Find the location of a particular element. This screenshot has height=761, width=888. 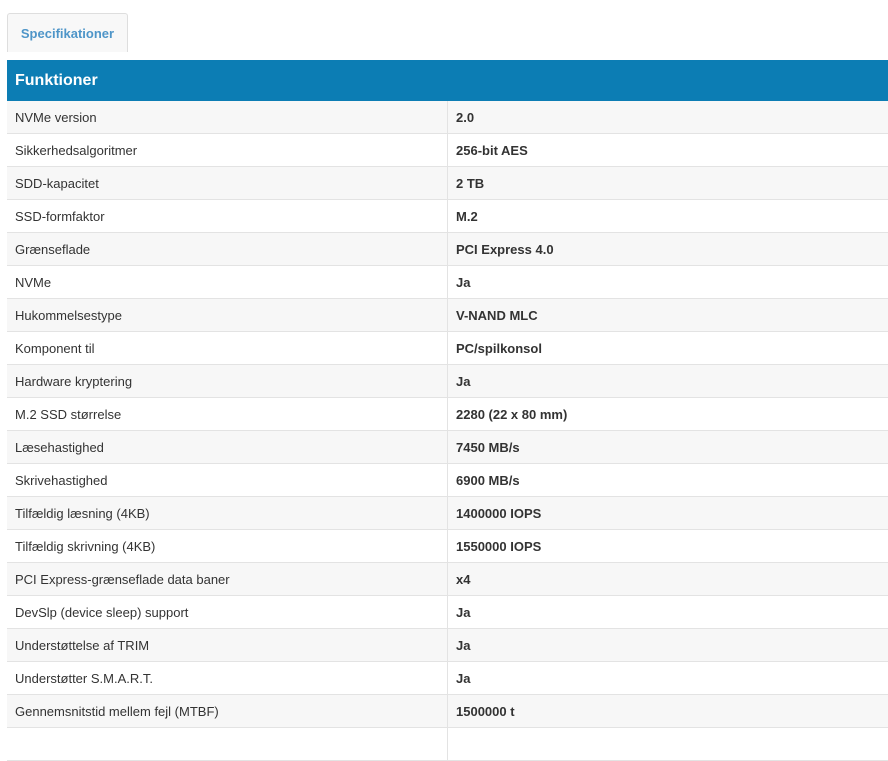

table-row: Tilfældig læsning (4KB)1400000 IOPS is located at coordinates (447, 513).